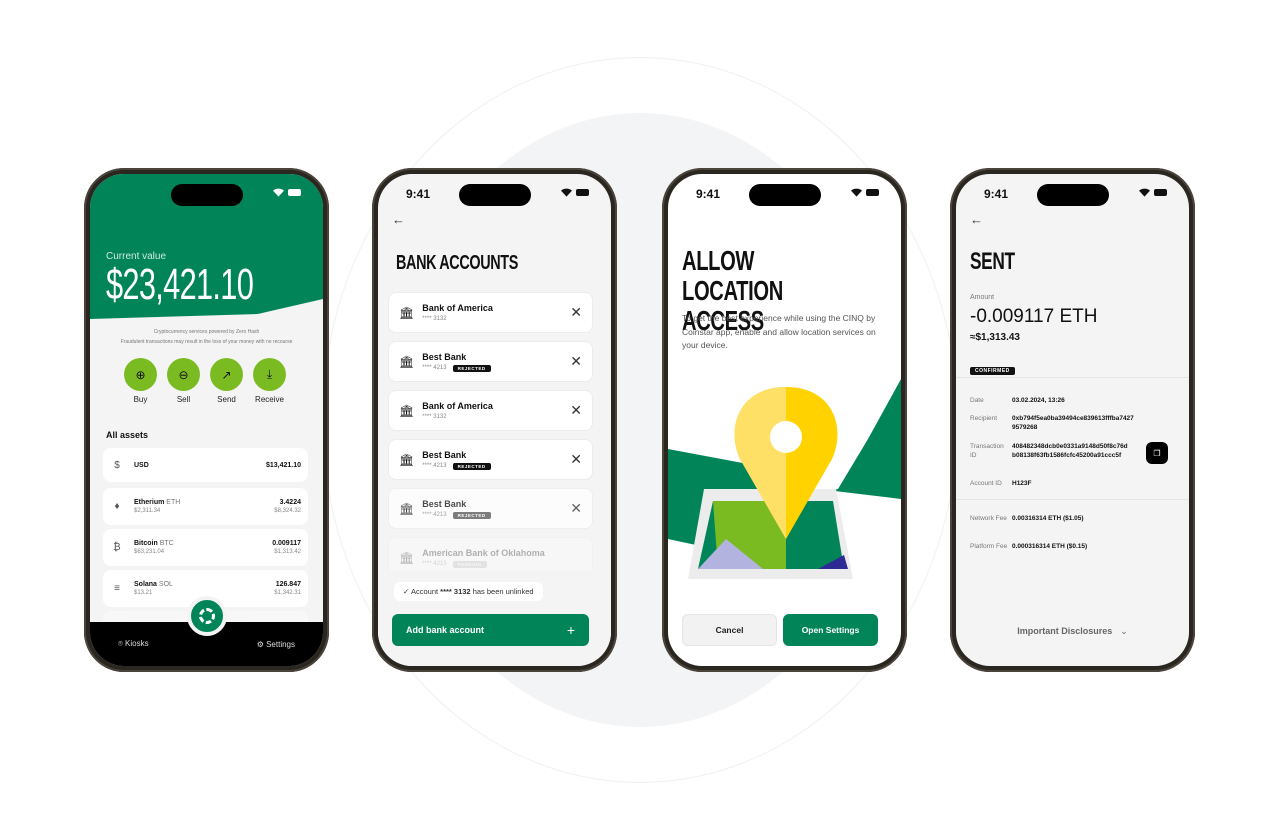 This screenshot has width=1280, height=840. What do you see at coordinates (205, 381) in the screenshot?
I see `action-buttons: ⊕ Buy ⊖ Sell ↗ Send ⤓ Receive` at bounding box center [205, 381].